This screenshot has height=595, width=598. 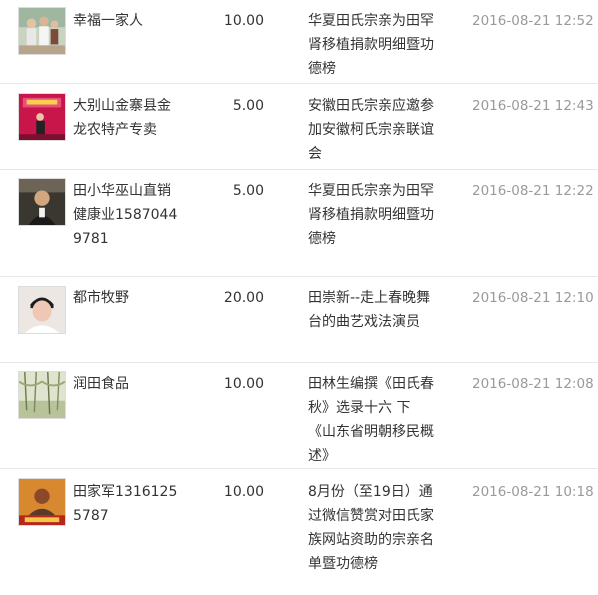 What do you see at coordinates (127, 21) in the screenshot?
I see `donor-name: 幸福一家人` at bounding box center [127, 21].